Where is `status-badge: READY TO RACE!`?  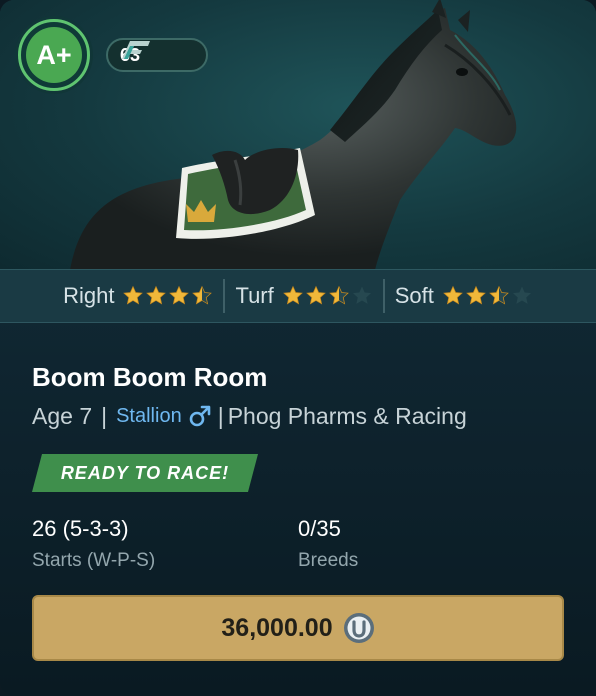
status-badge: READY TO RACE! is located at coordinates (145, 473).